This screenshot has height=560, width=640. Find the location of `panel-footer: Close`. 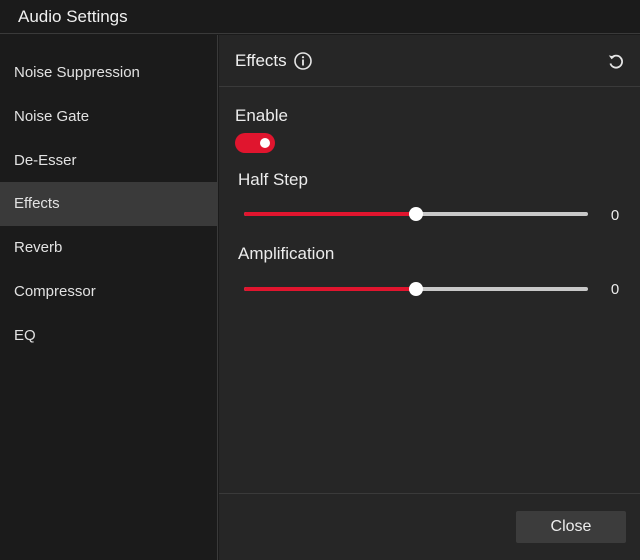

panel-footer: Close is located at coordinates (429, 526).